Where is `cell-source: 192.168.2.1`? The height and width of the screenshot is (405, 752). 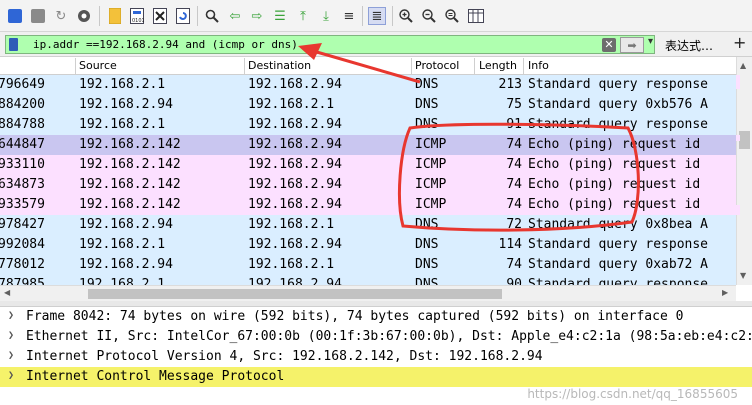 cell-source: 192.168.2.1 is located at coordinates (122, 124).